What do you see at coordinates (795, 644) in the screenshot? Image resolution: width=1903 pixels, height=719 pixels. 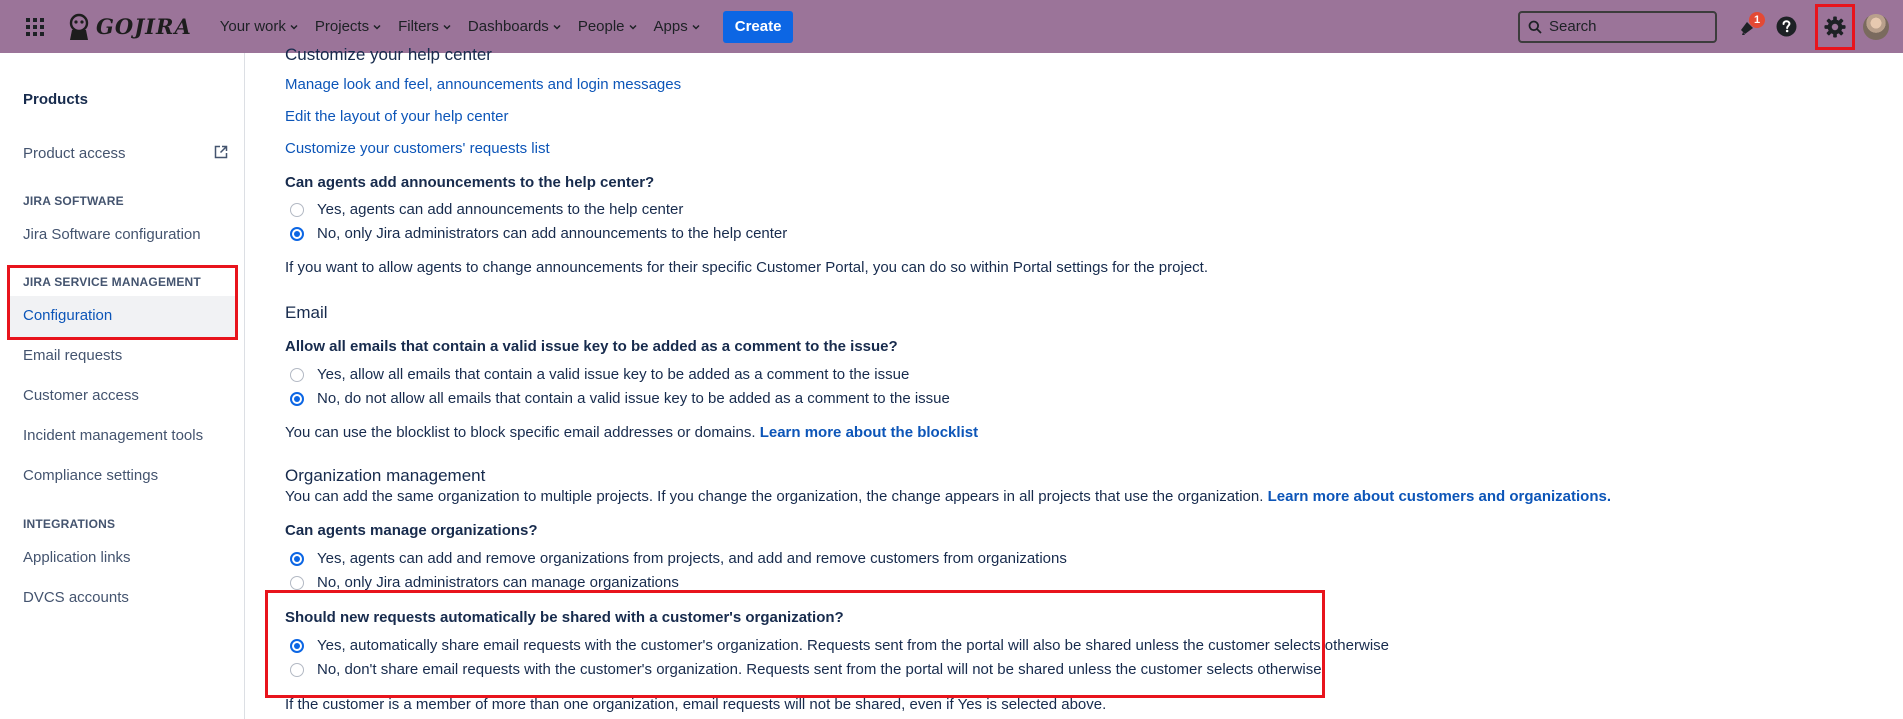 I see `highlight-box-share-requests` at bounding box center [795, 644].